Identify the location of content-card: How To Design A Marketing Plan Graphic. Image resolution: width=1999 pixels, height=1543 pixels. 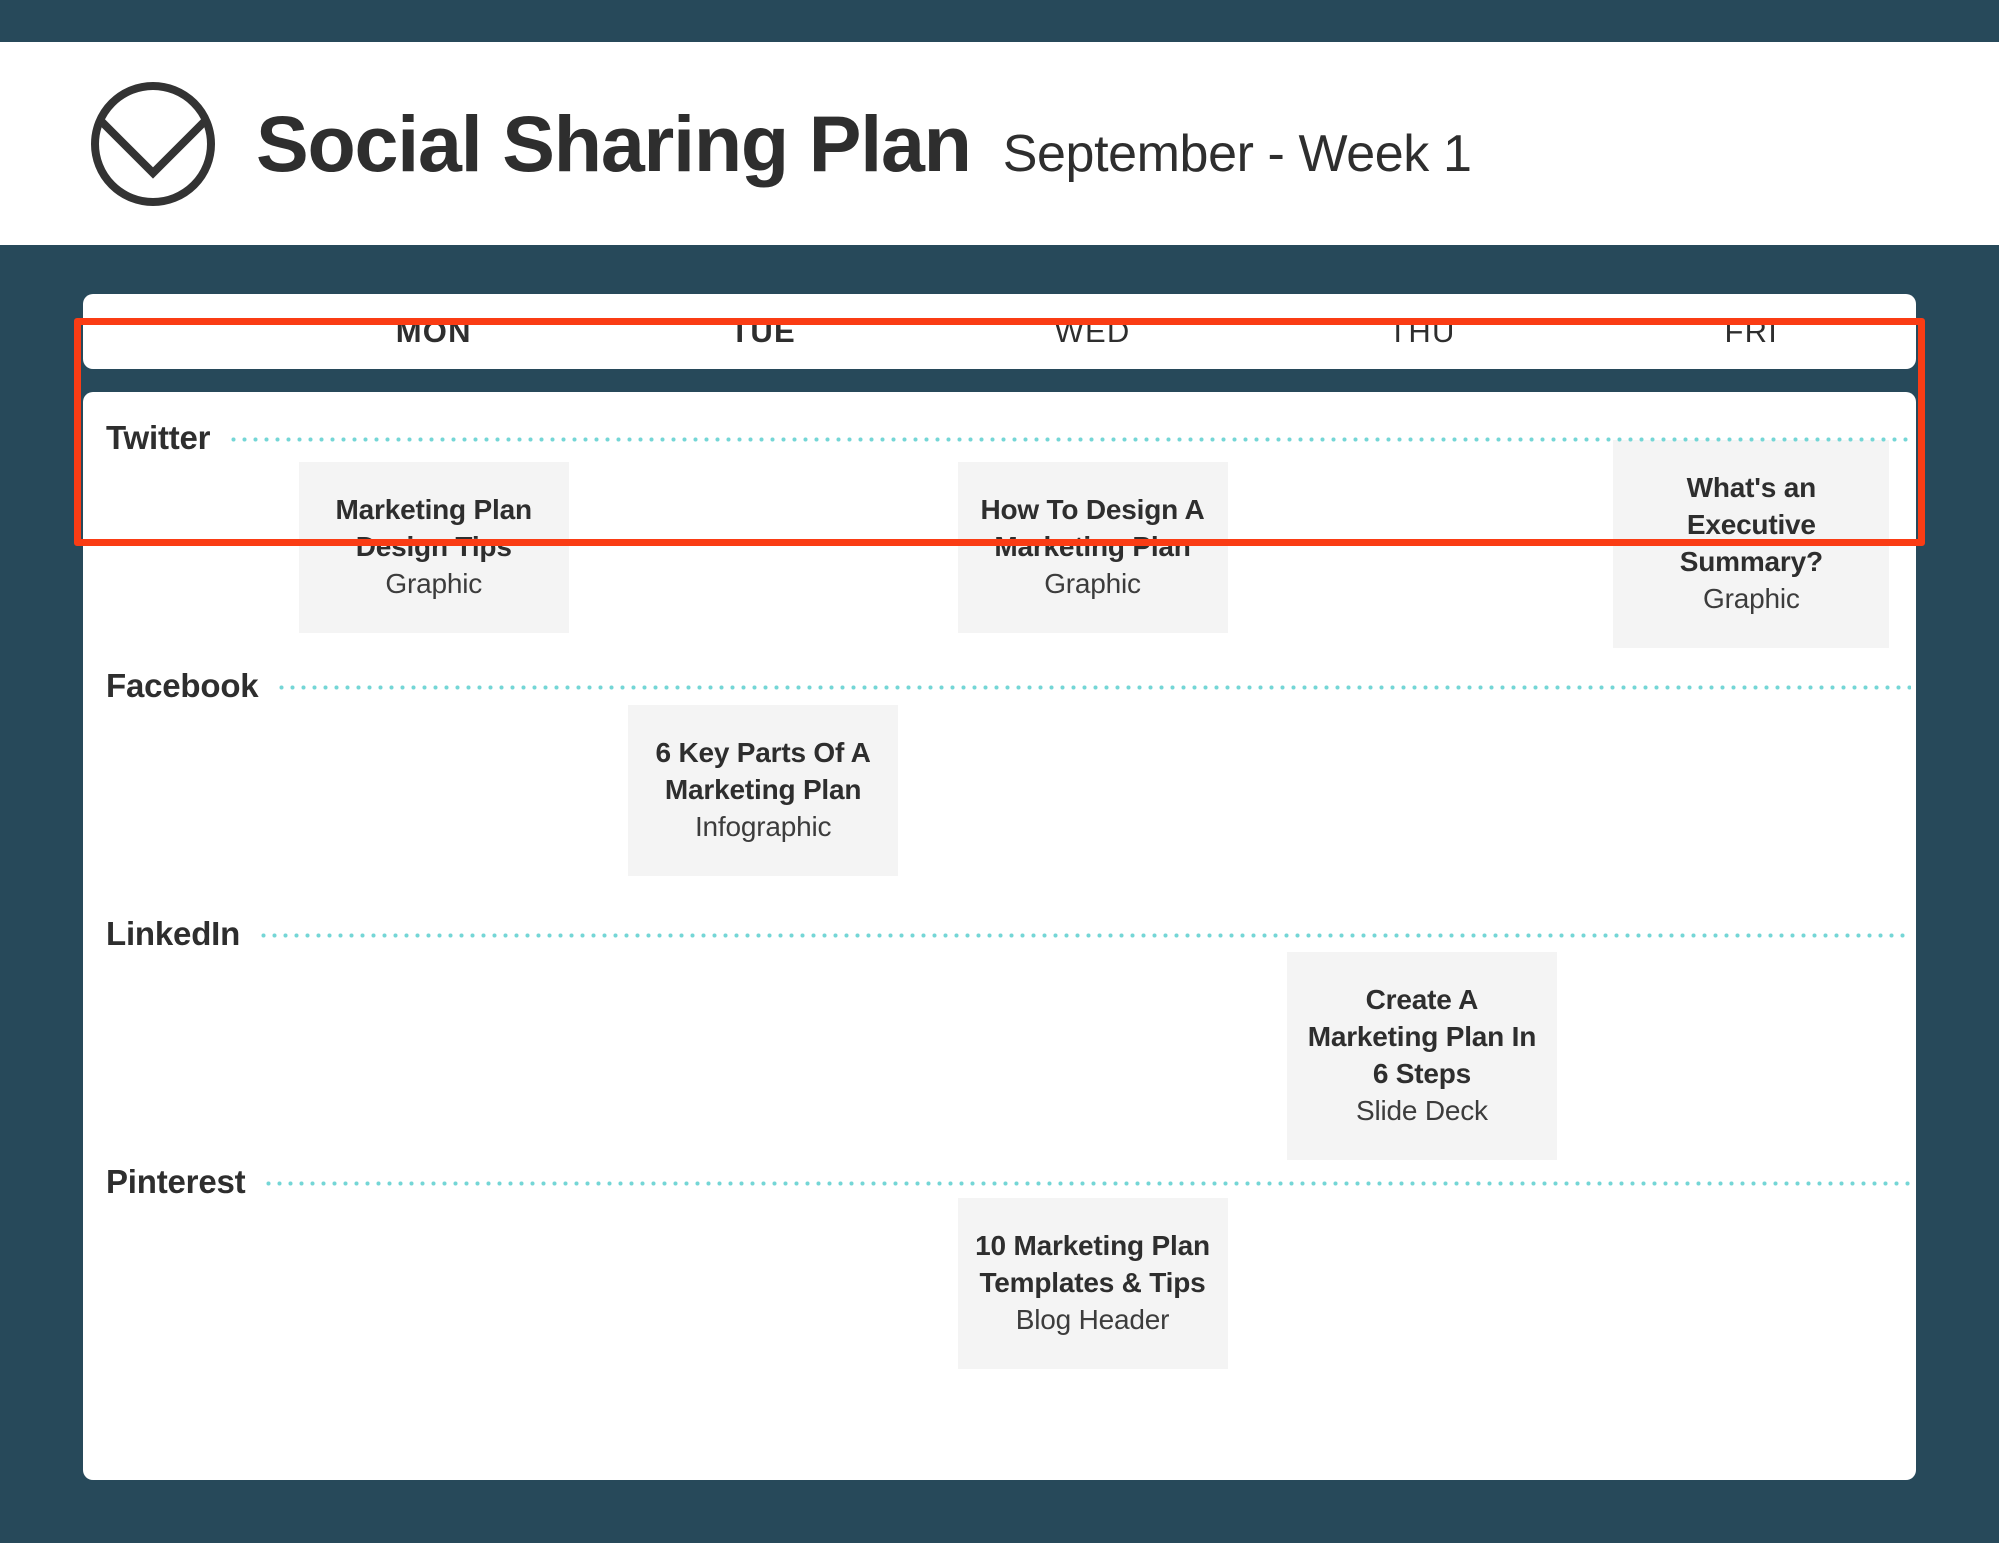
(1092, 547).